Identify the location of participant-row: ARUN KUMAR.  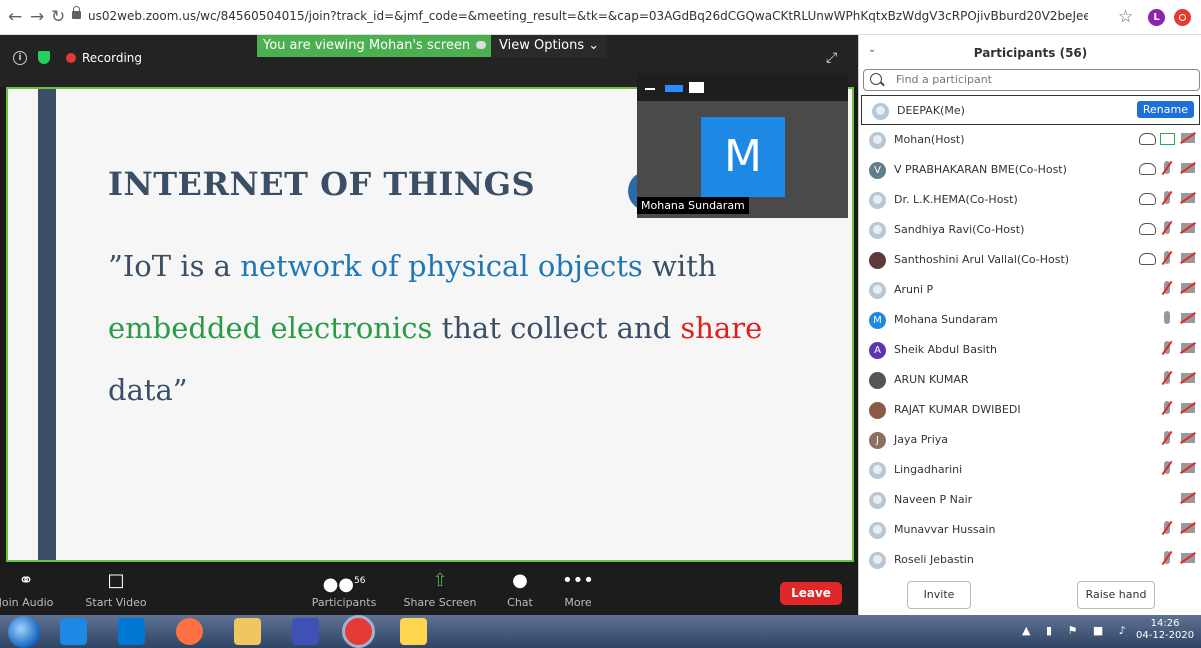
(1030, 380).